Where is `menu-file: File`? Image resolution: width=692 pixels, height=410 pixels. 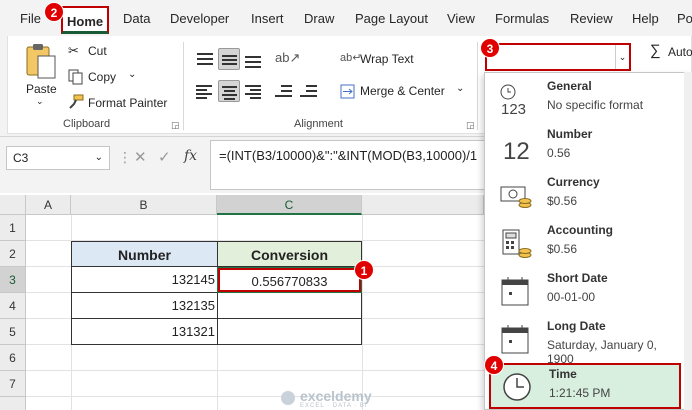 menu-file: File is located at coordinates (30, 18).